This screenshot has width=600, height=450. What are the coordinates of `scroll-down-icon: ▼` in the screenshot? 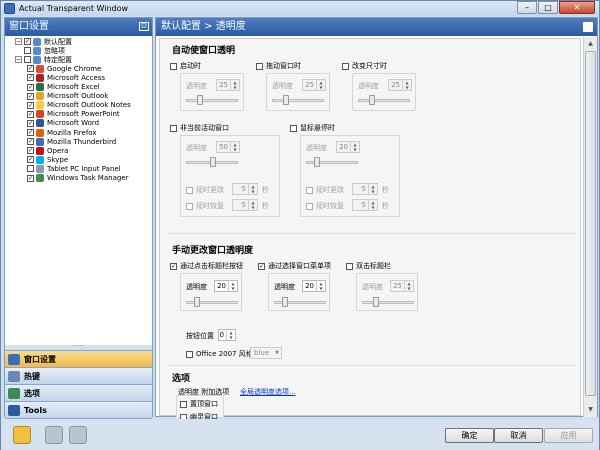 It's located at (590, 409).